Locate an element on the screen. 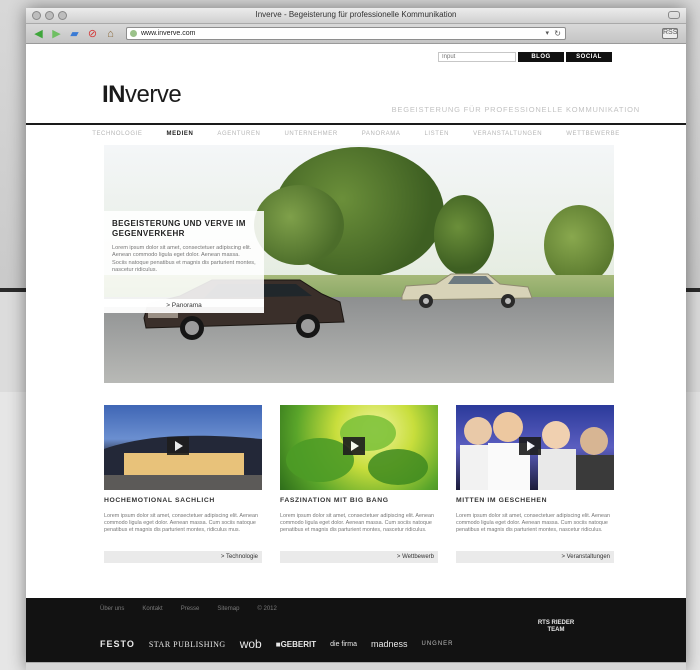  history-dropdown-icon: ▾ is located at coordinates (547, 33).